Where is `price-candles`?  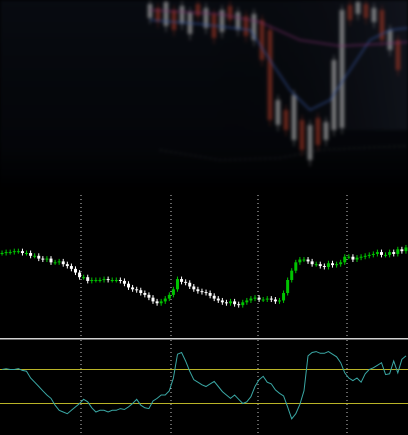
price-candles is located at coordinates (204, 276).